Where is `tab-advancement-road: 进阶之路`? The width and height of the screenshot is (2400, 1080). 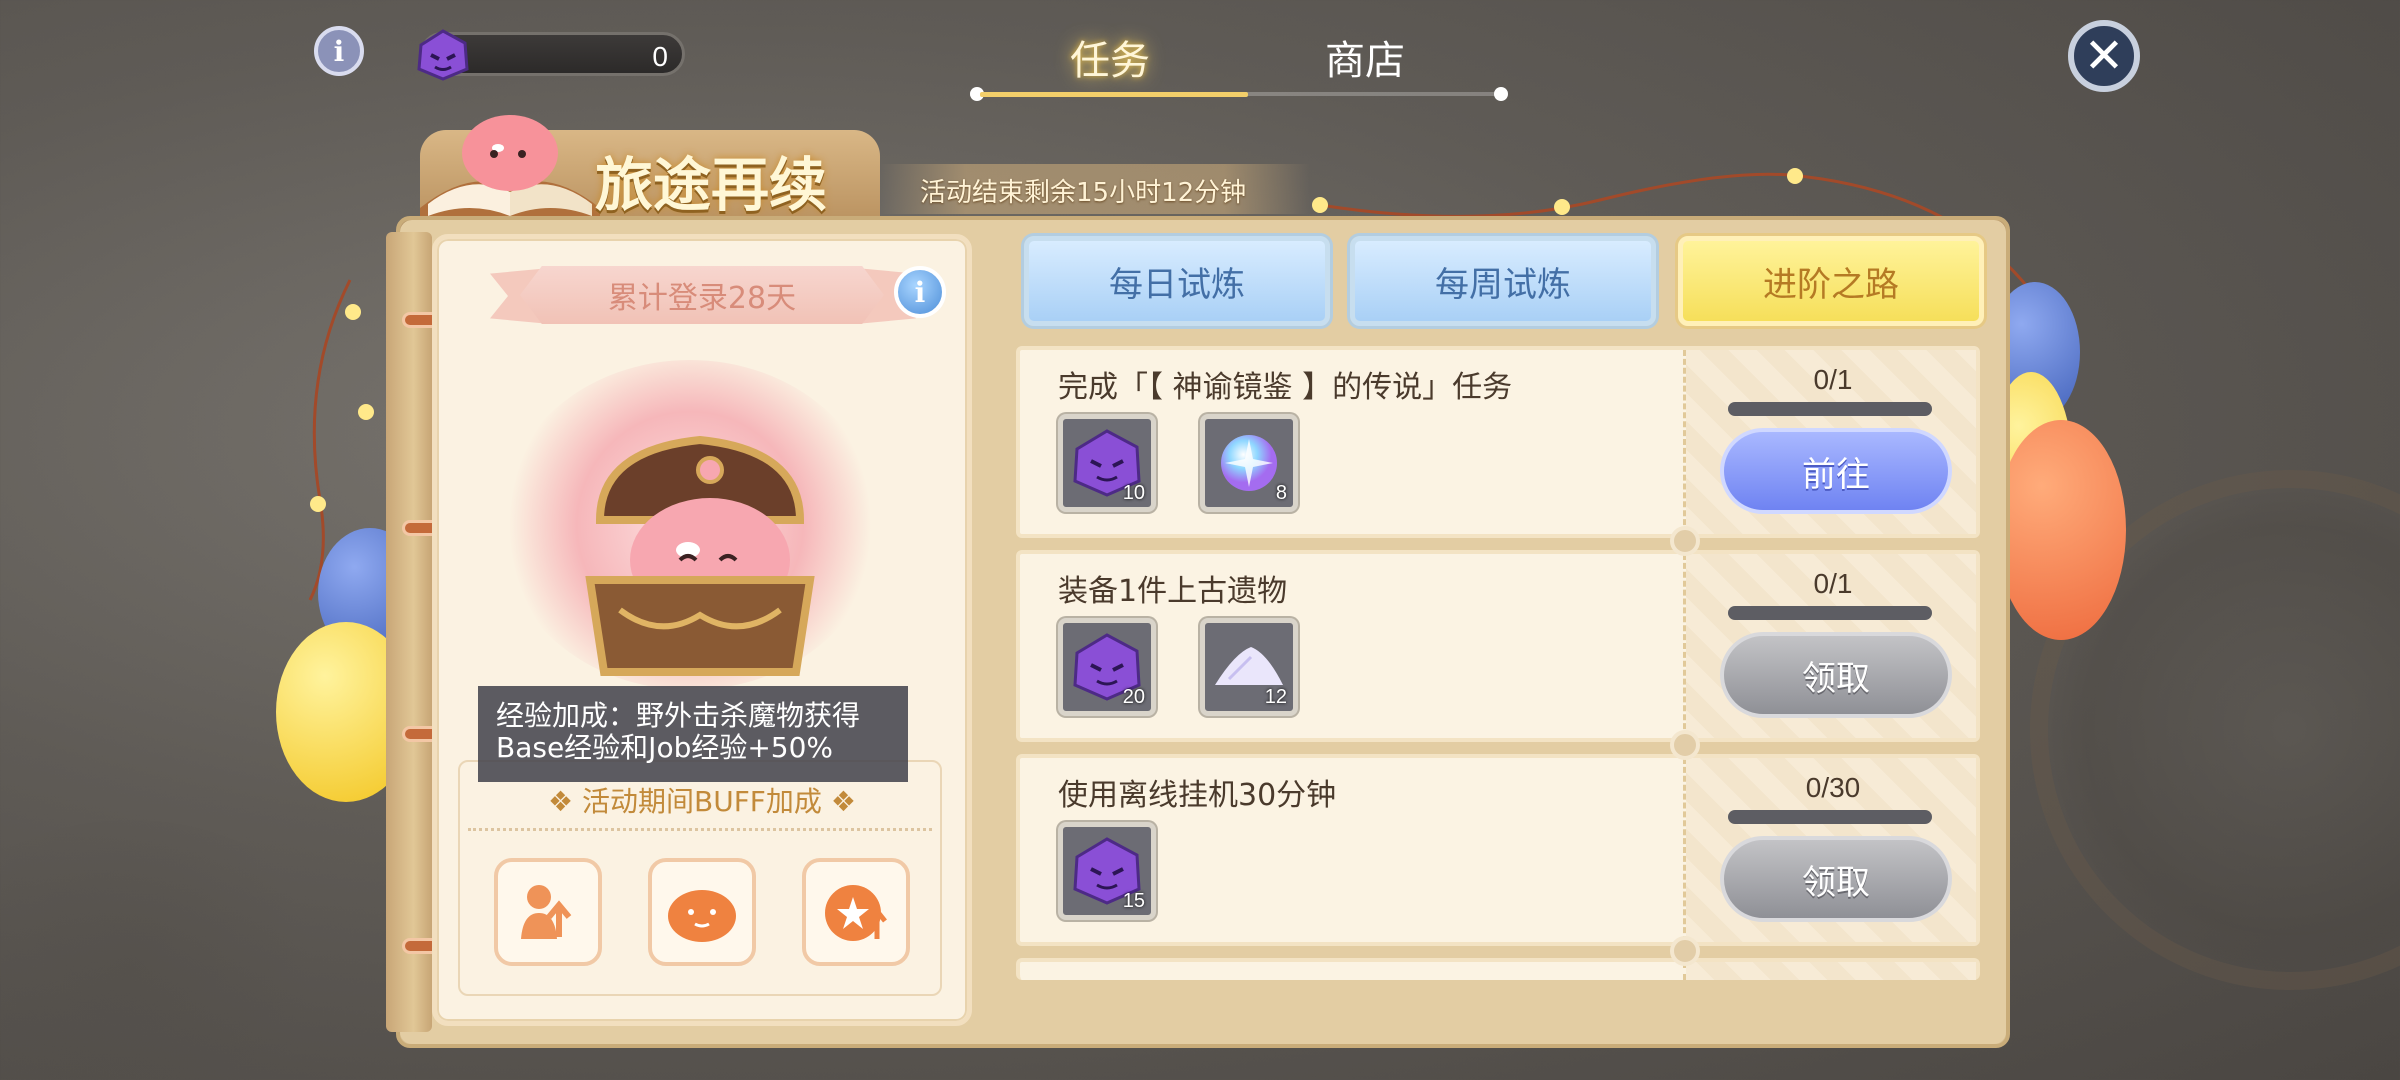
tab-advancement-road: 进阶之路 is located at coordinates (1831, 281).